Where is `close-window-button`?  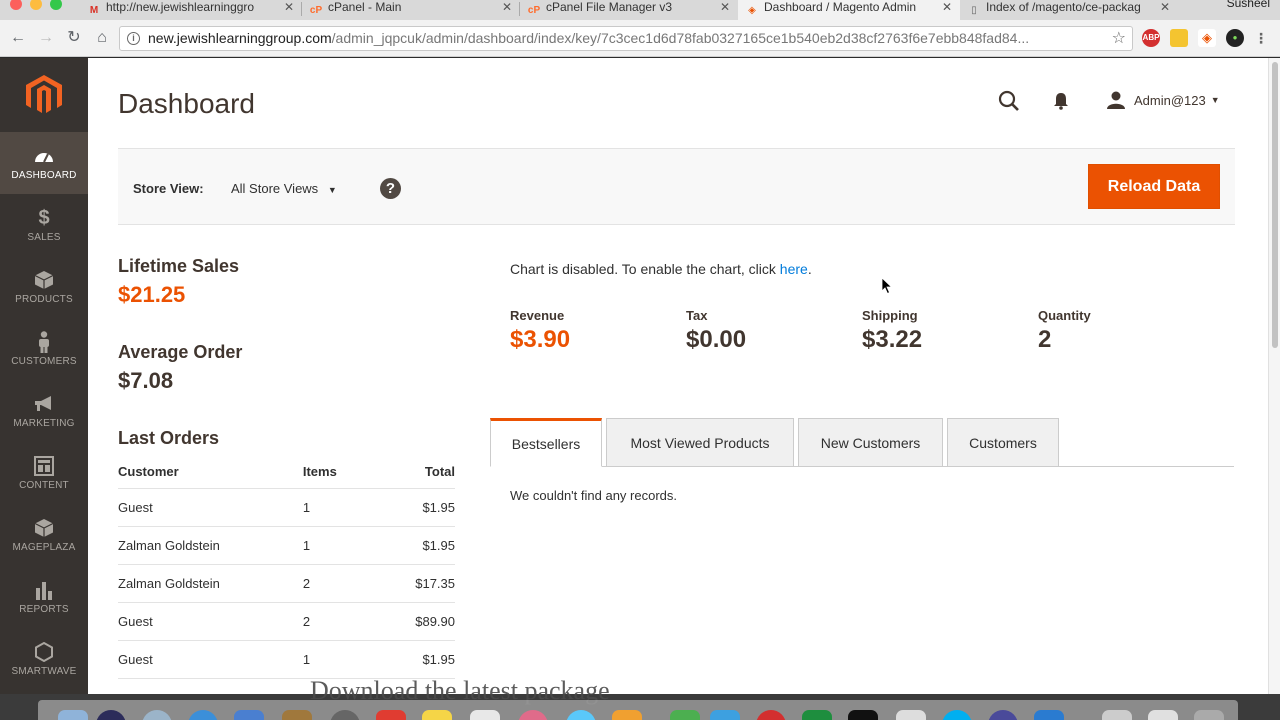
close-window-button is located at coordinates (16, 5).